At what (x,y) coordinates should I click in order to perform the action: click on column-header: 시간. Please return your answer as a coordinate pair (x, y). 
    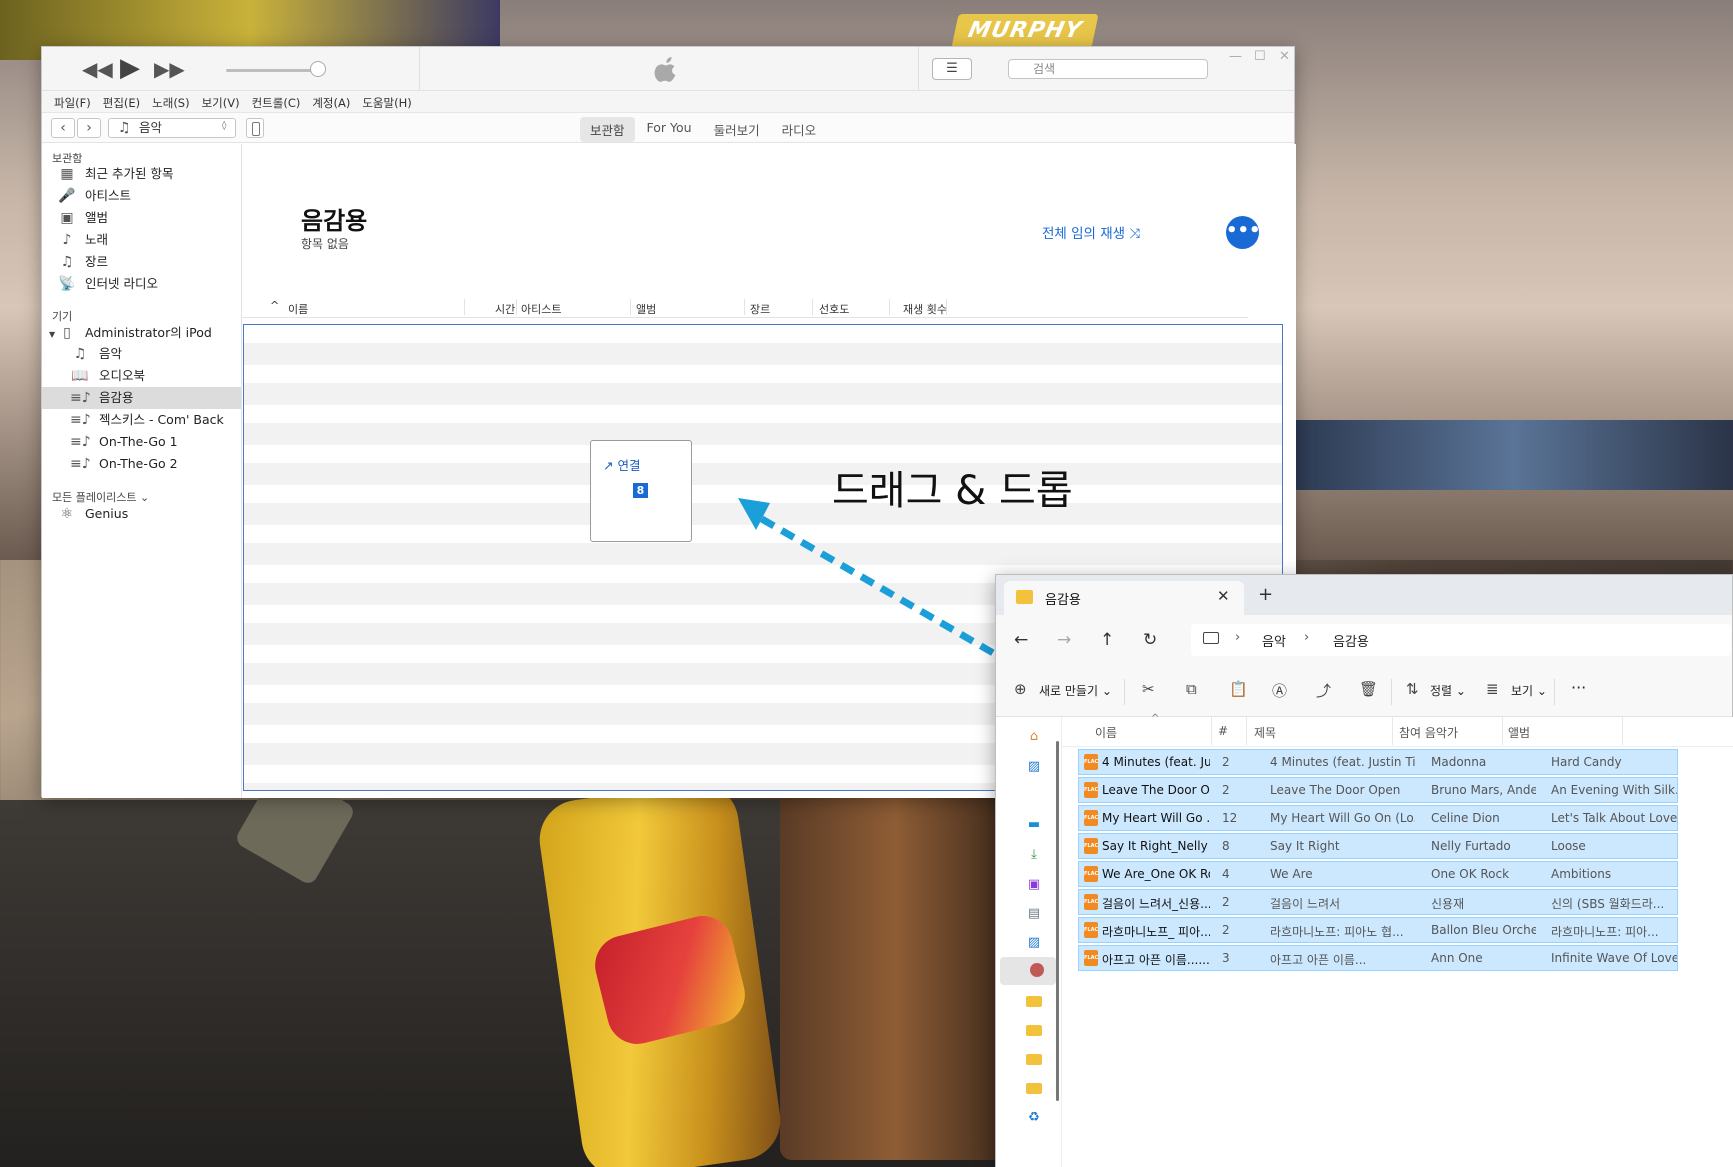
    Looking at the image, I should click on (505, 309).